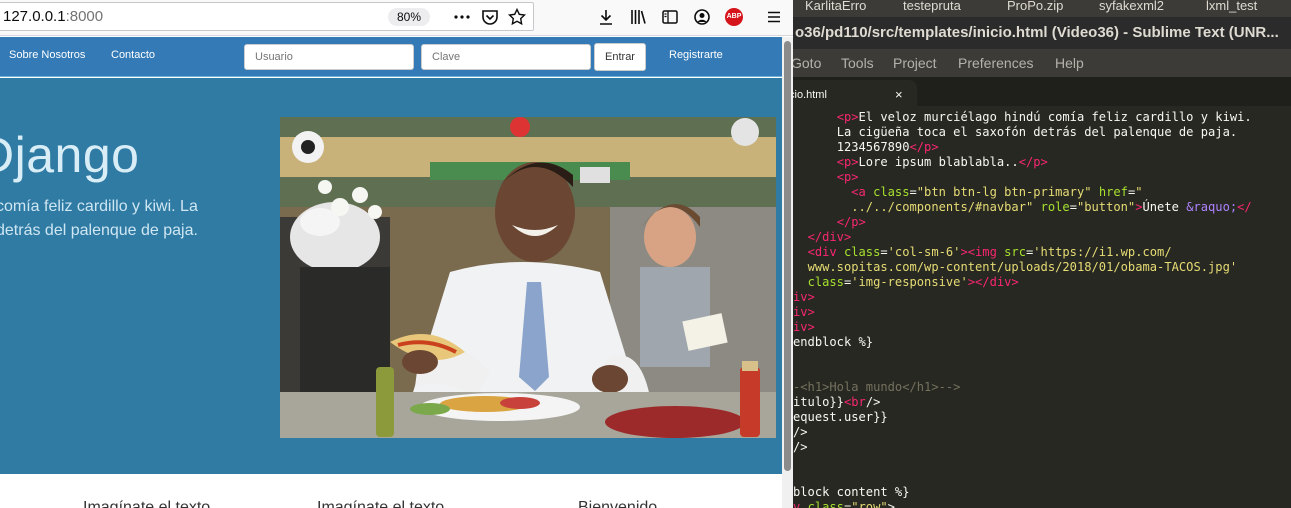 The image size is (1291, 508). Describe the element at coordinates (53, 16) in the screenshot. I see `url-text: 127.0.0.1:8000` at that location.